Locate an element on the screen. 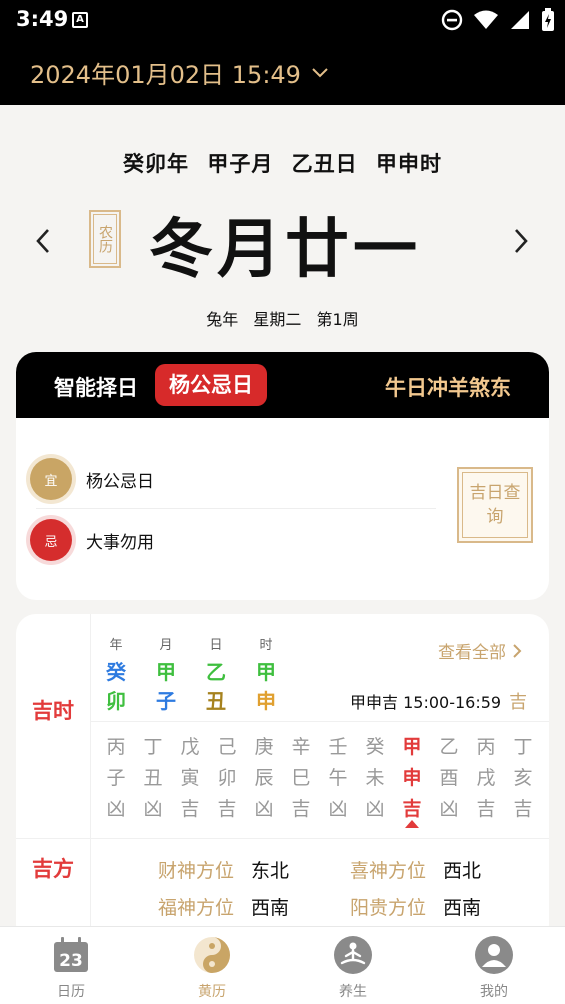  nongli-seal: 农历 is located at coordinates (105, 239).